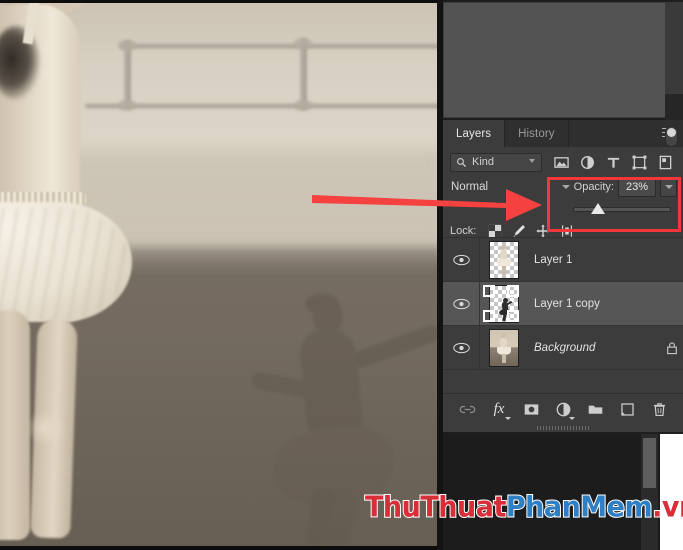 This screenshot has width=683, height=550. Describe the element at coordinates (627, 409) in the screenshot. I see `new-layer-icon` at that location.